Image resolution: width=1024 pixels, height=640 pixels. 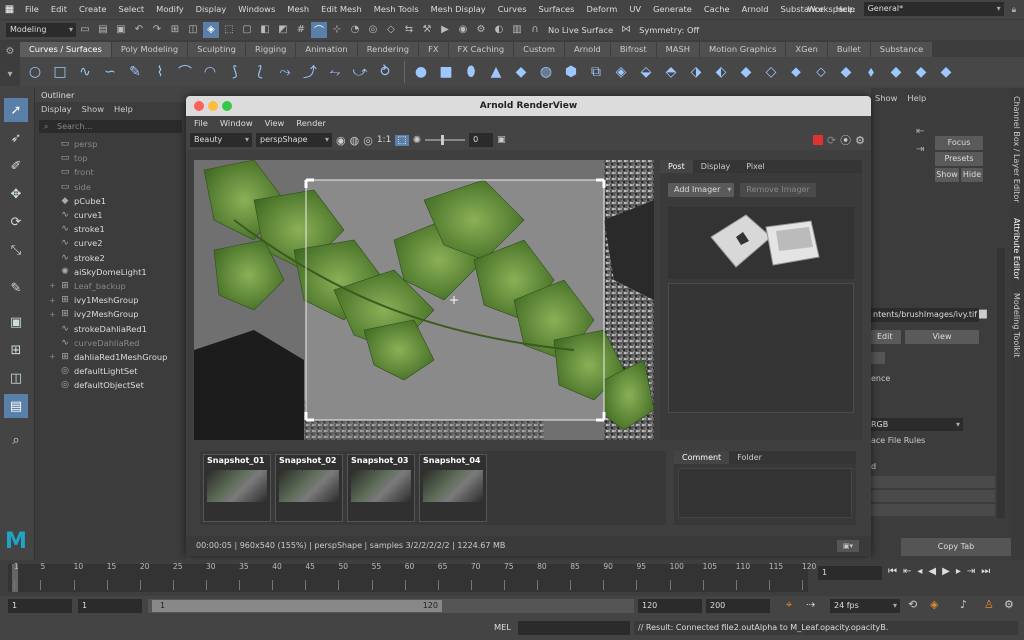 I want to click on region-icon: ⬚, so click(x=402, y=140).